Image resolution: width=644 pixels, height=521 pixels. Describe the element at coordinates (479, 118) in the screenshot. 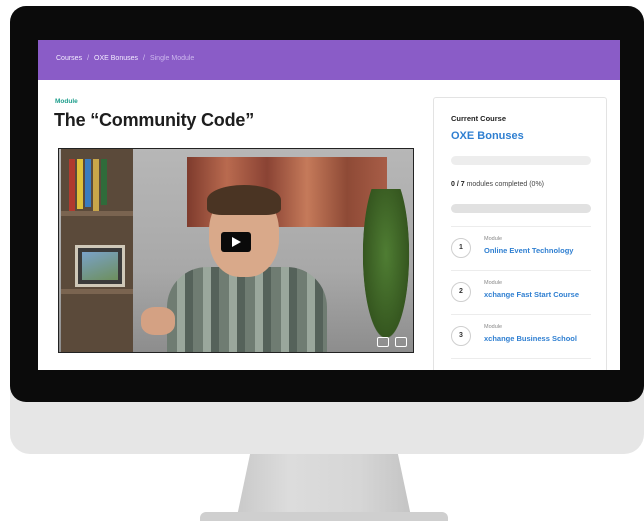

I see `card-heading: Current Course` at that location.